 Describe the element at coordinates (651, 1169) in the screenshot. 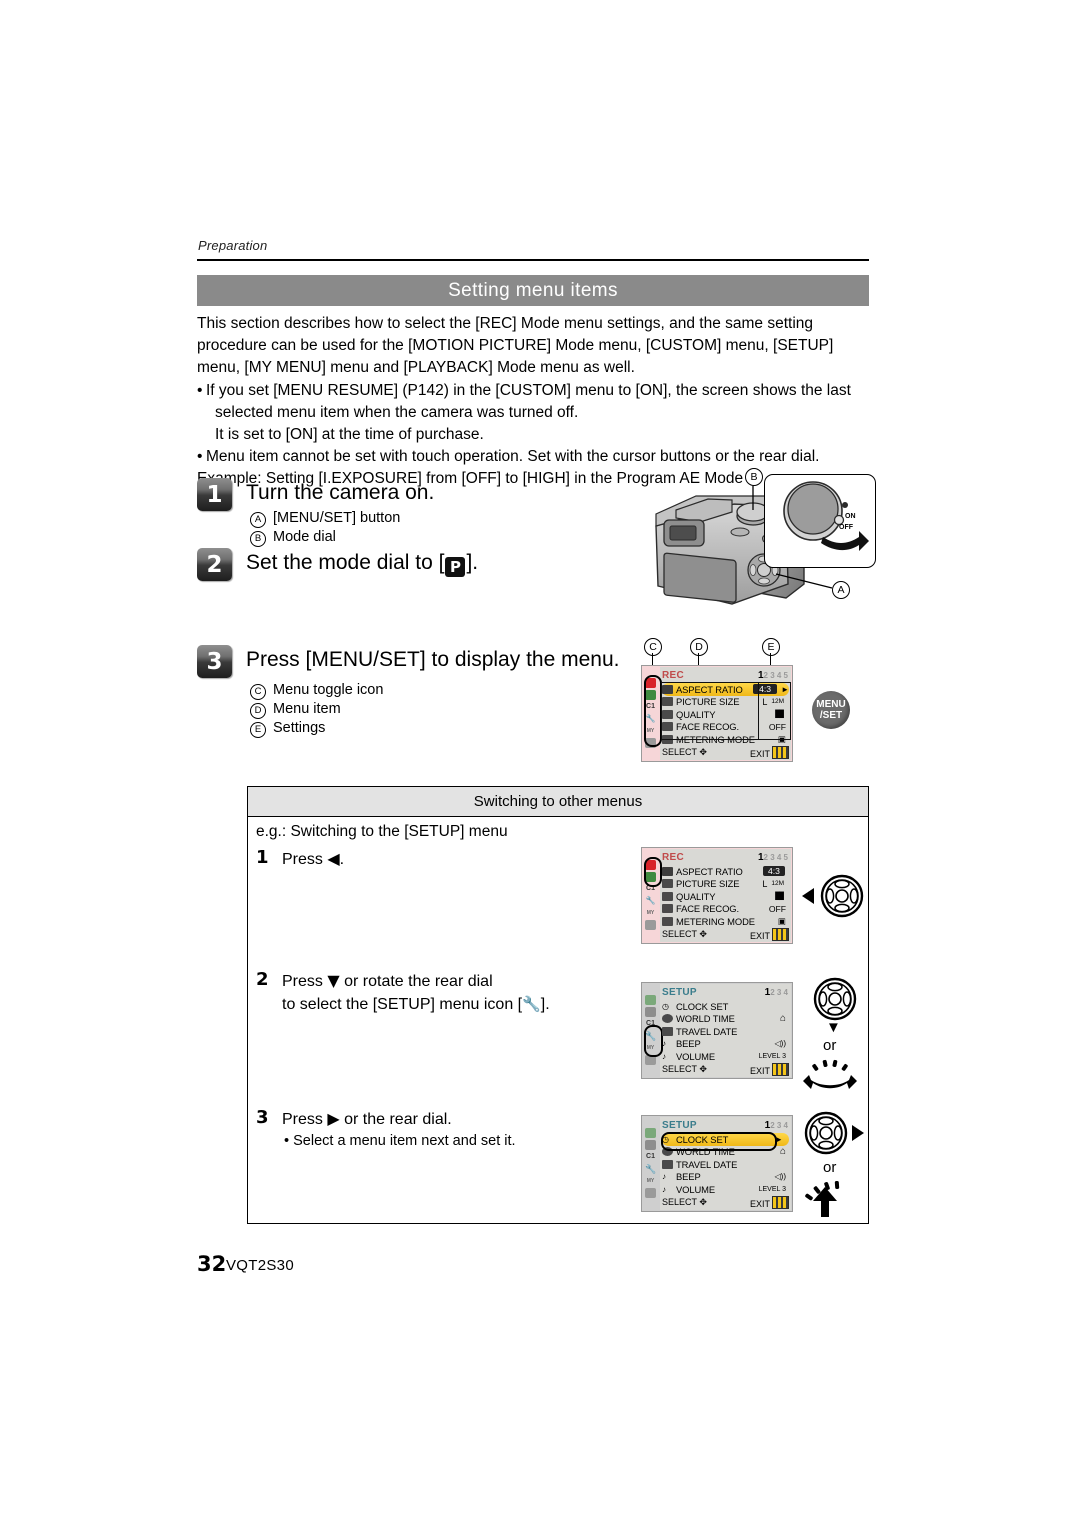

I see `setup-wrench-icon: 🔧` at that location.